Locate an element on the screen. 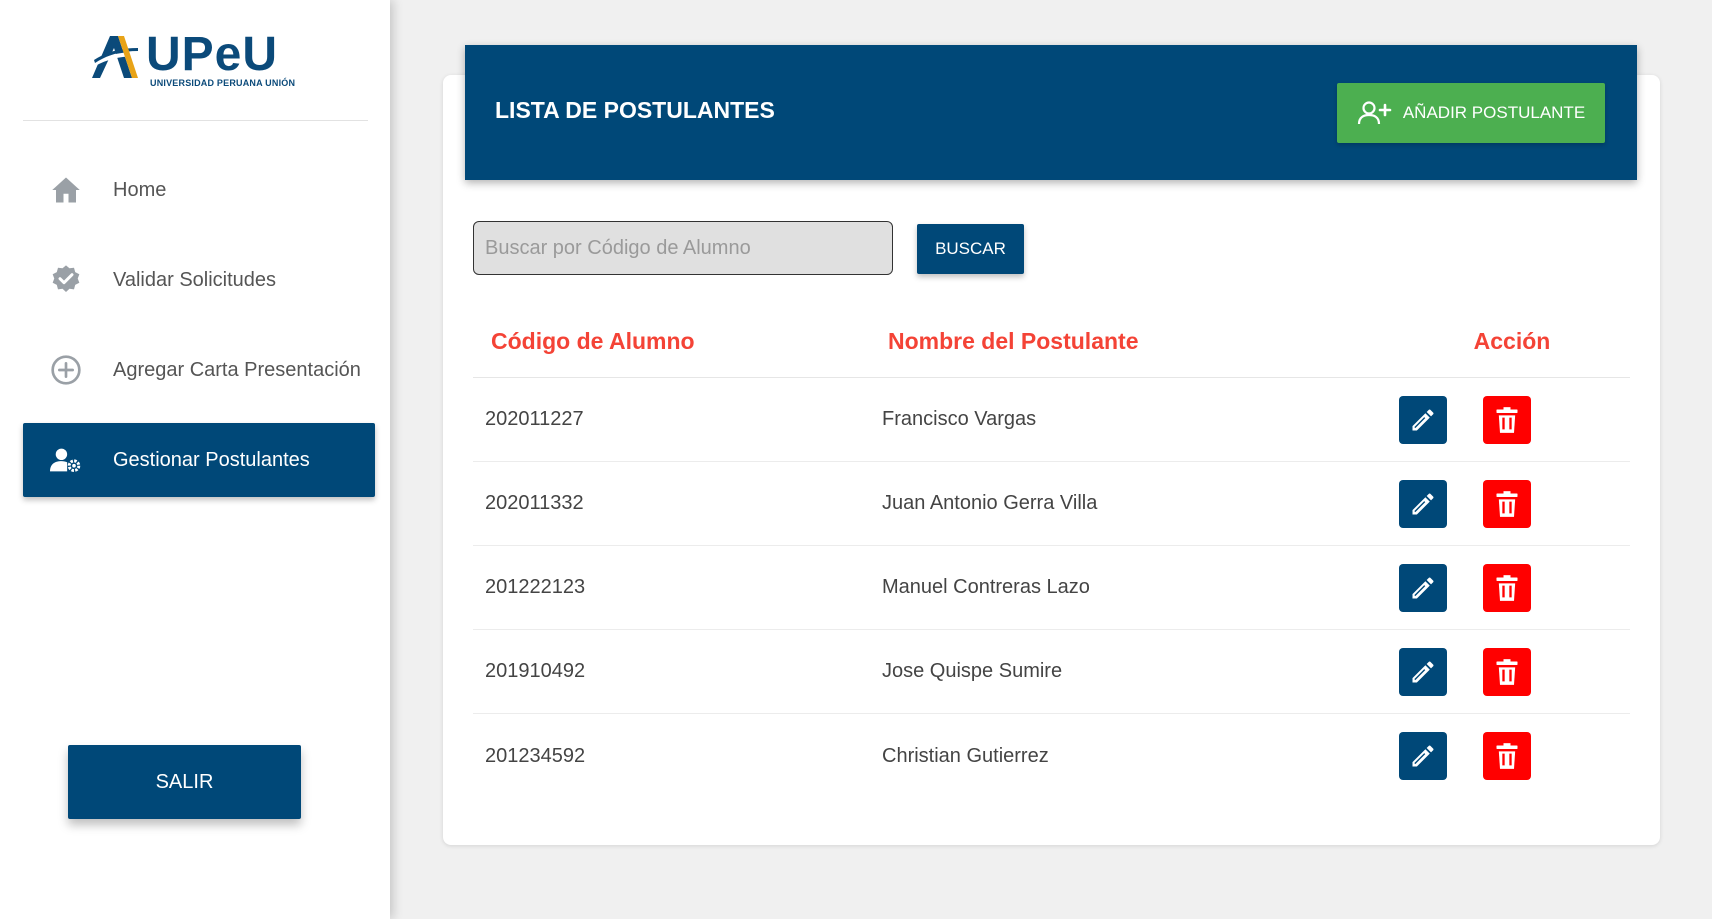 This screenshot has width=1712, height=919. upeu-logo: UPeU UNIVERSIDAD PERUANA UNIÓN is located at coordinates (198, 60).